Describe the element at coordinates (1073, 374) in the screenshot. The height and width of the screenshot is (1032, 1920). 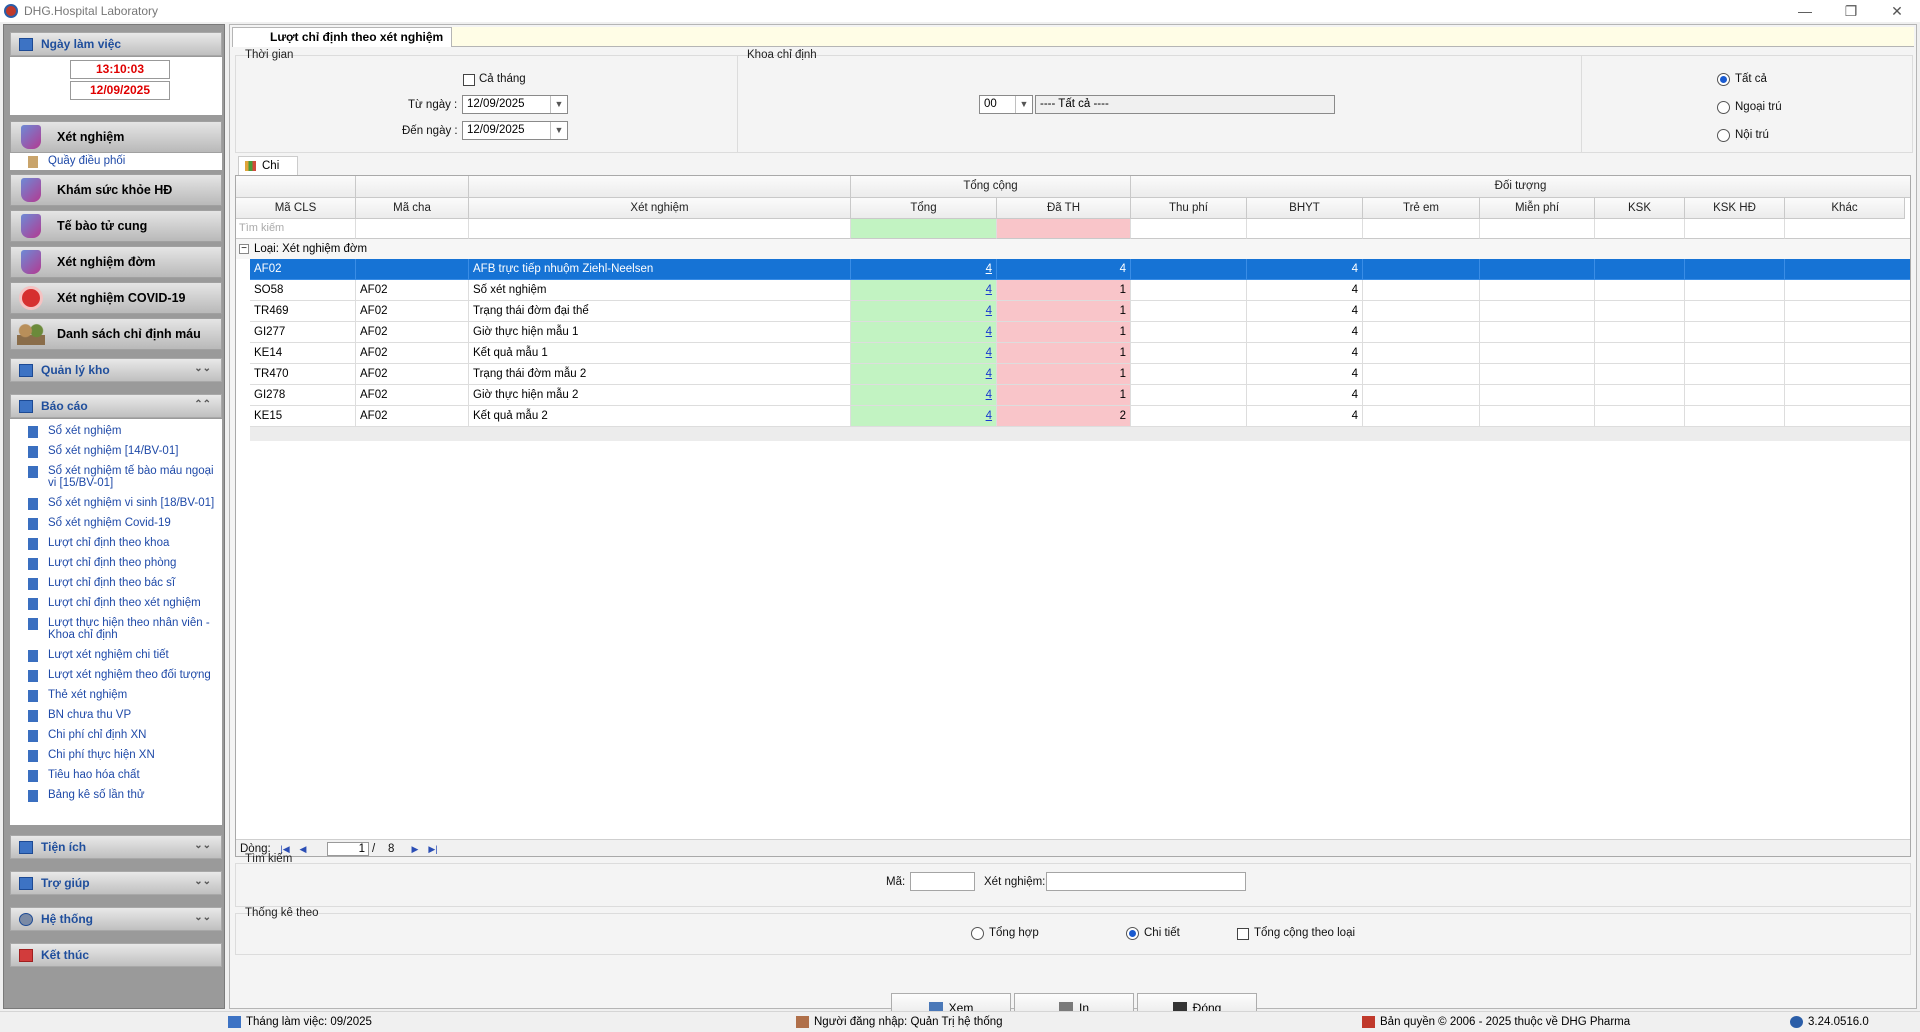
I see `table-row: TR470 AF02 Trạng thái đờm mẫu 2 4 1 4` at that location.